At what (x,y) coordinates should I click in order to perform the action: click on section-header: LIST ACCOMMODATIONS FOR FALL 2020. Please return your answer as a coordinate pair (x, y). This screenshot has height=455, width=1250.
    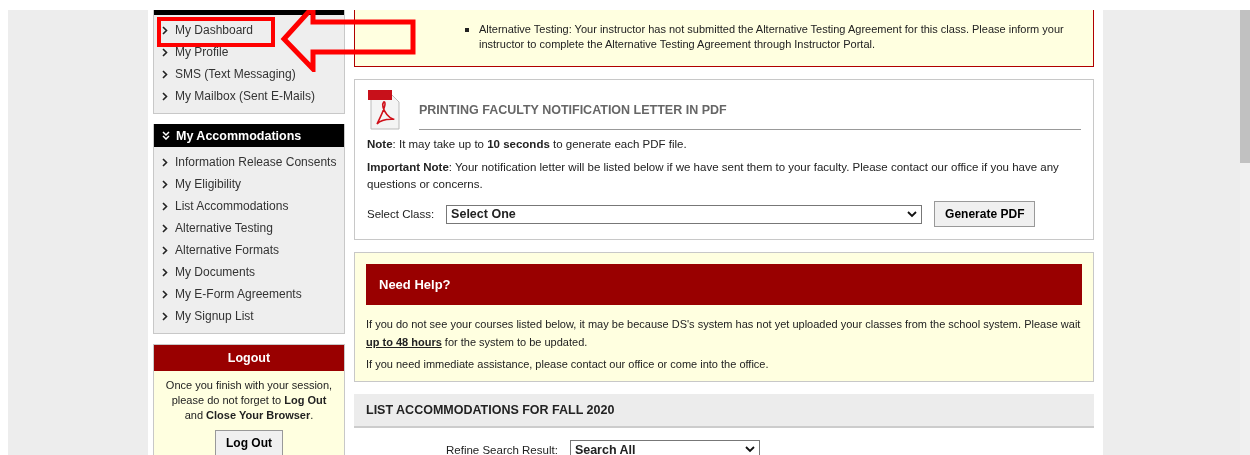
    Looking at the image, I should click on (724, 411).